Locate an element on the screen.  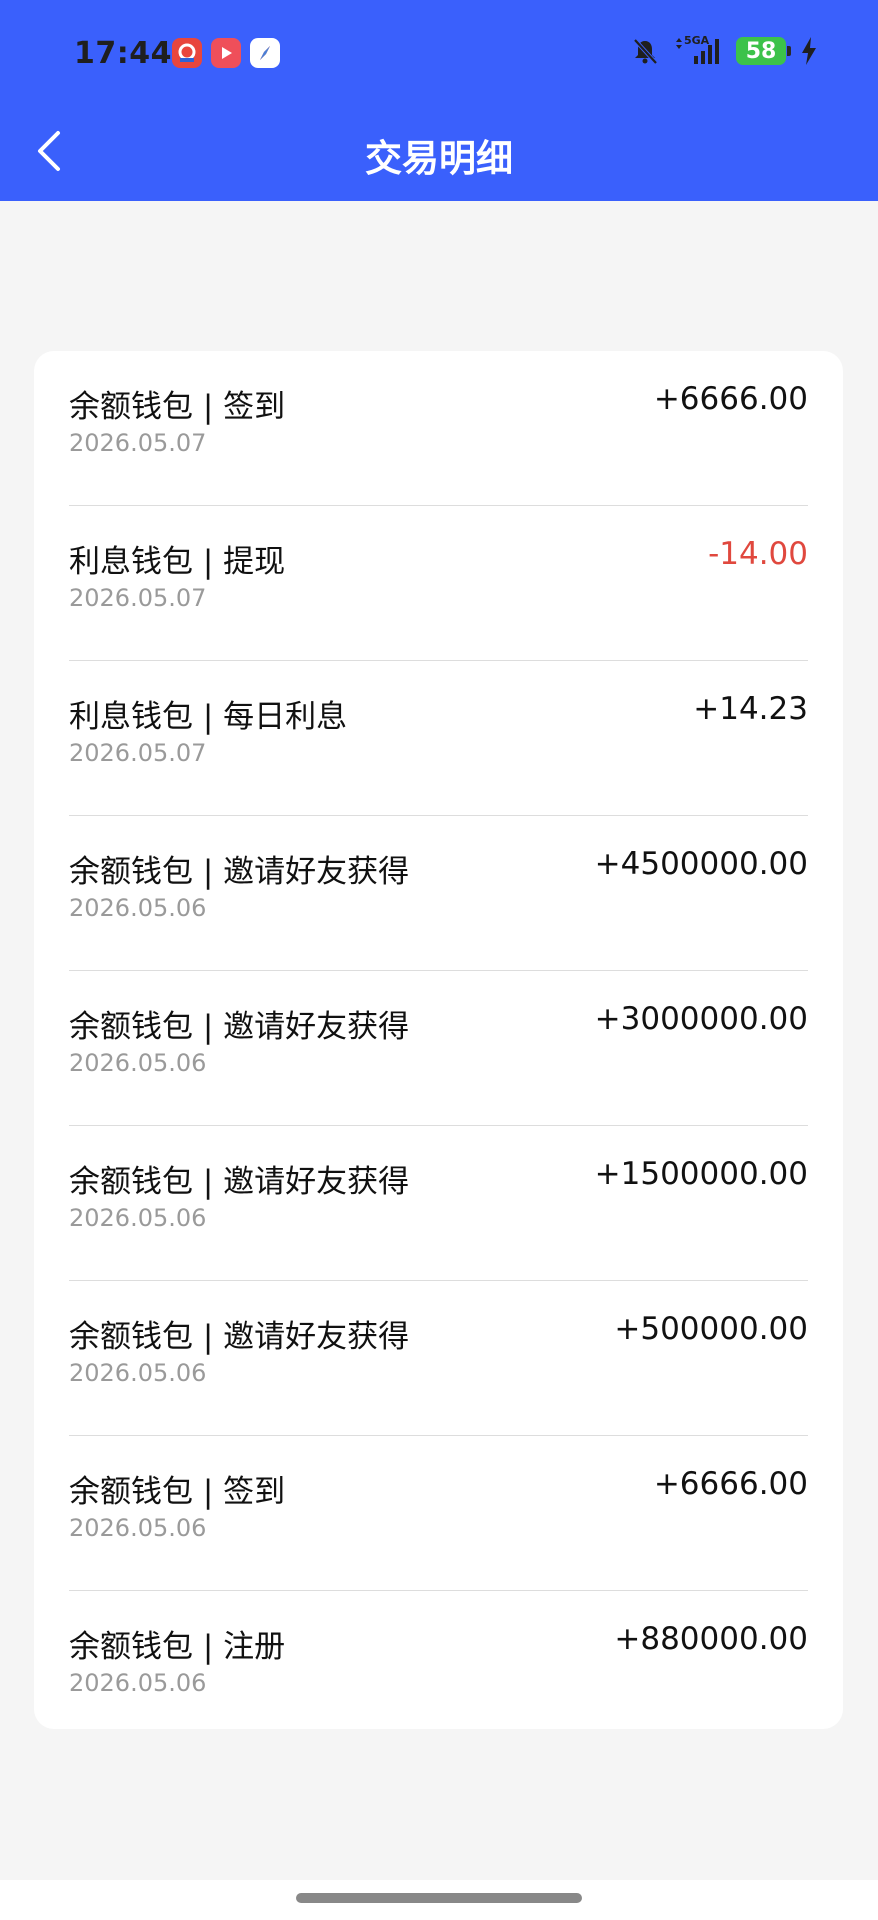
bell-muted-icon is located at coordinates (645, 51).